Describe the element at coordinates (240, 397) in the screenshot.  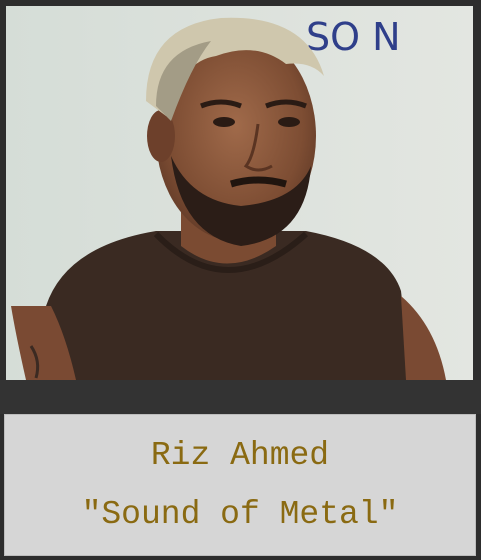
I see `photo-divider-band` at that location.